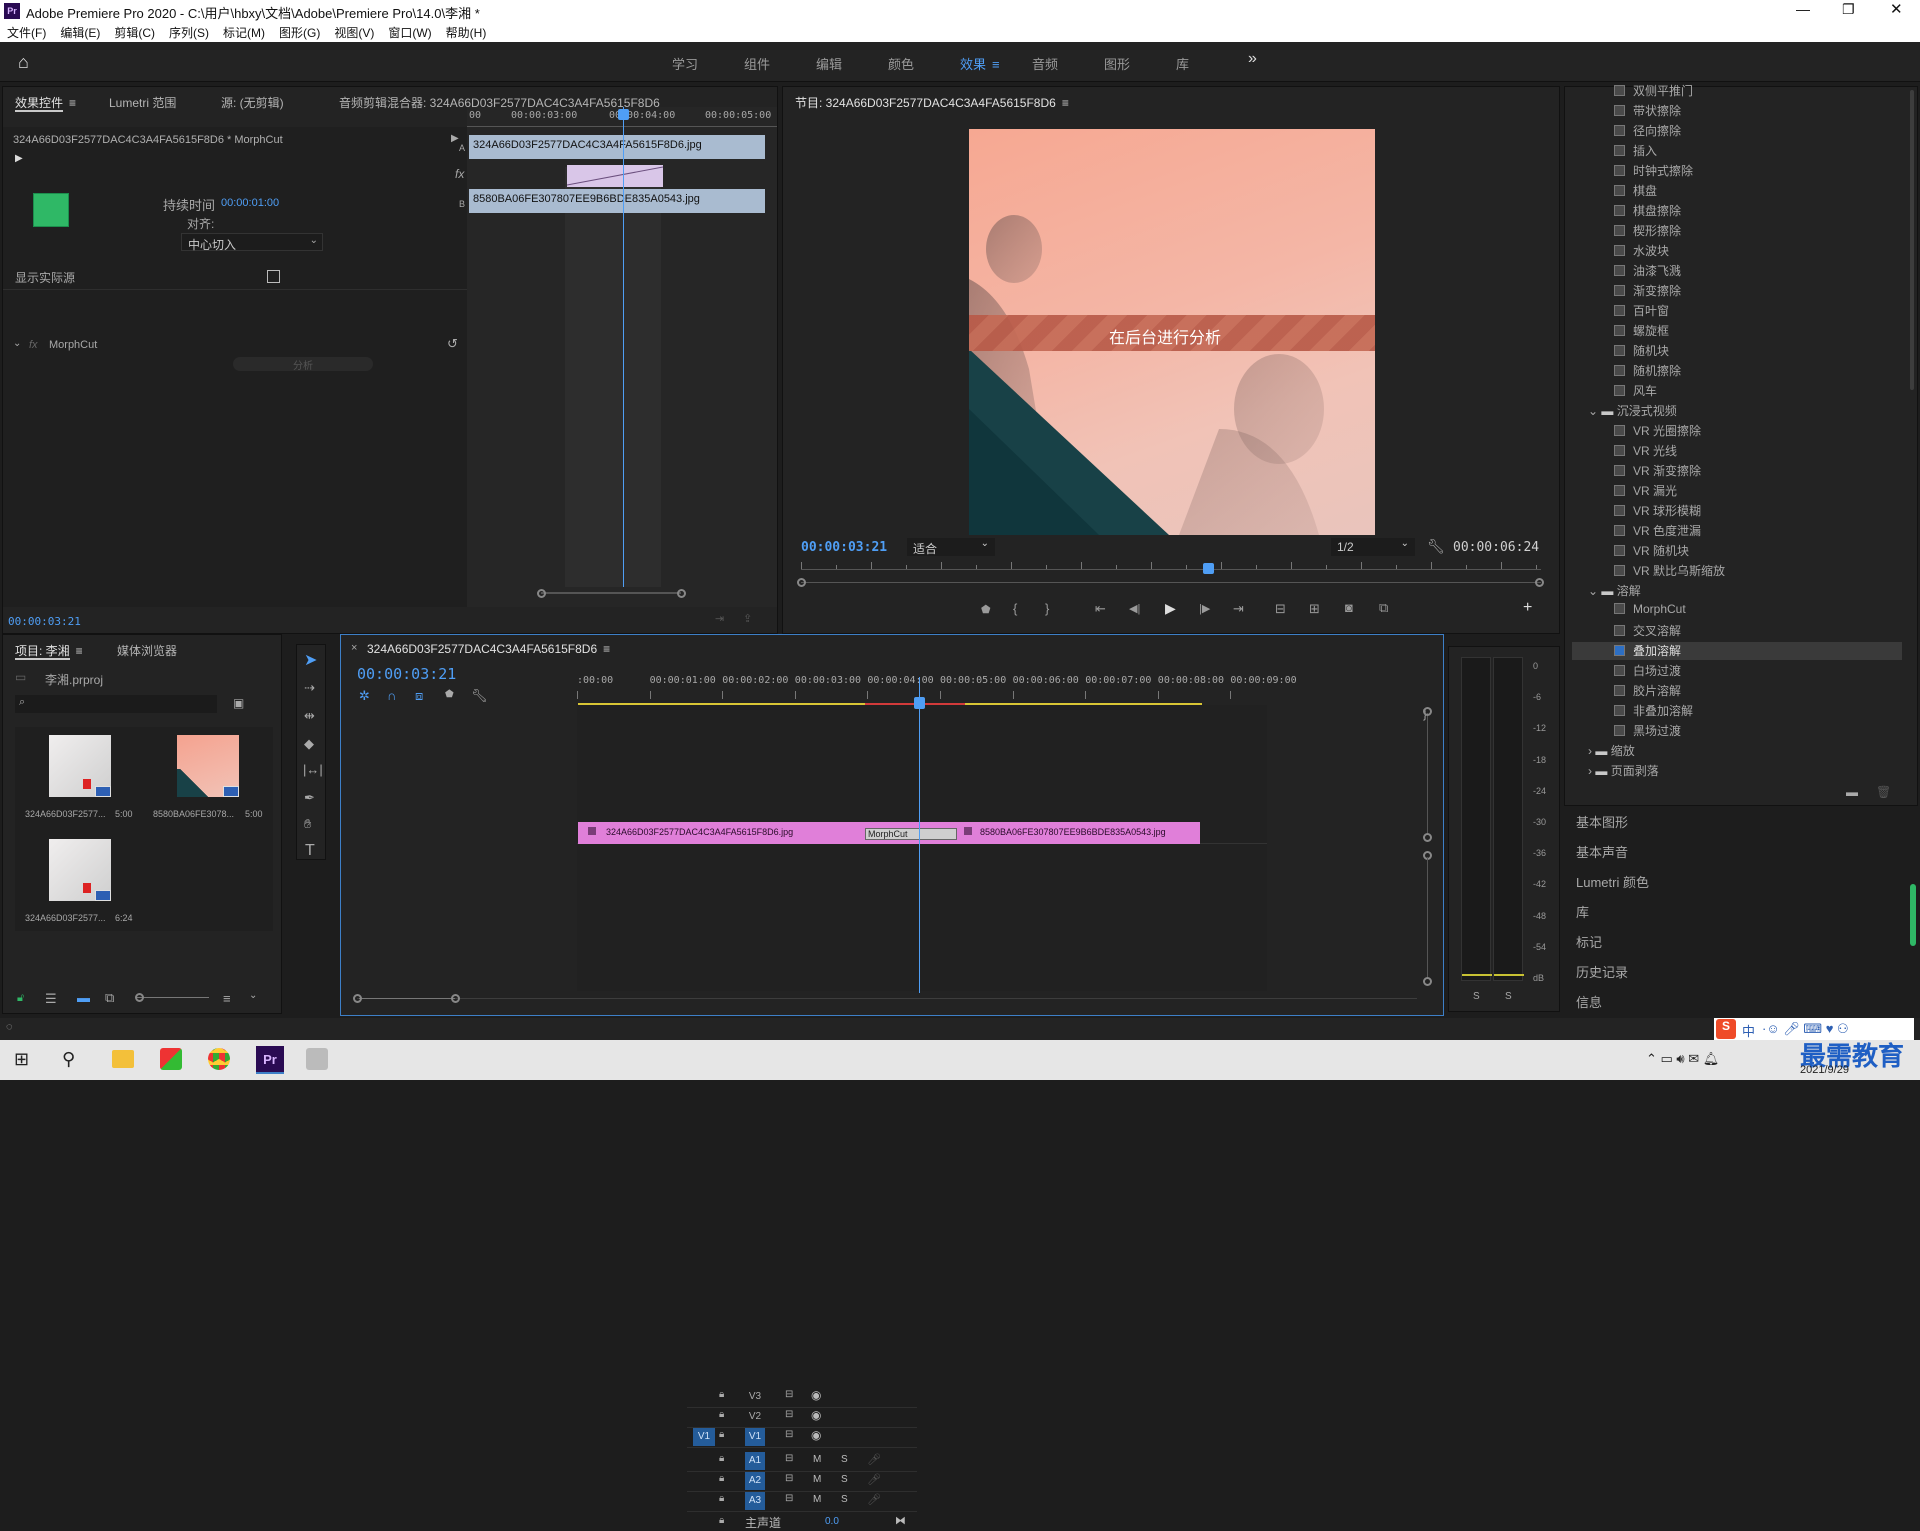 This screenshot has height=1531, width=1920. Describe the element at coordinates (1508, 996) in the screenshot. I see `solo-right-button: S` at that location.